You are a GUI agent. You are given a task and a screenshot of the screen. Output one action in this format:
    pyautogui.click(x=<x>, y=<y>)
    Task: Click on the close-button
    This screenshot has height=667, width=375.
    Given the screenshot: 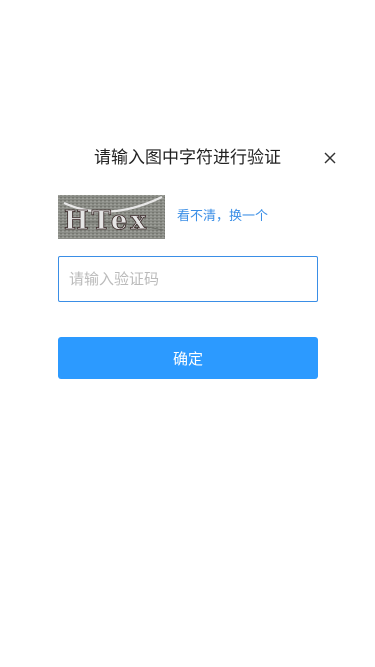 What is the action you would take?
    pyautogui.click(x=330, y=158)
    